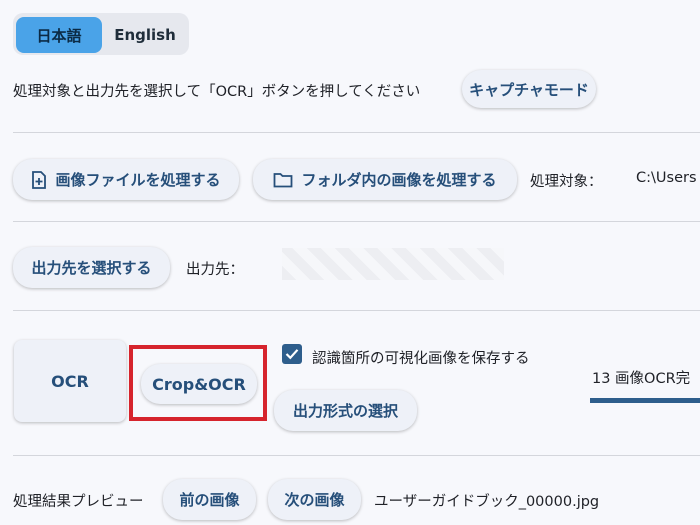 The image size is (700, 525). I want to click on current-filename: ユーザーガイドブック_00000.jpg, so click(487, 502).